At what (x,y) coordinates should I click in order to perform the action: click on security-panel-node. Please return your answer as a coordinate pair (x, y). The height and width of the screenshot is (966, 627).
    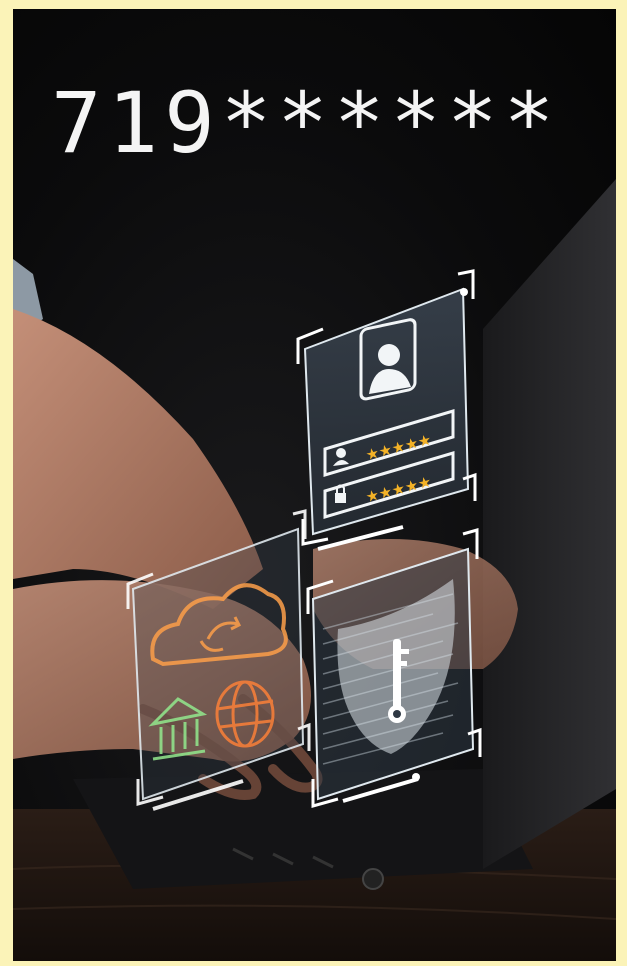
    Looking at the image, I should click on (416, 777).